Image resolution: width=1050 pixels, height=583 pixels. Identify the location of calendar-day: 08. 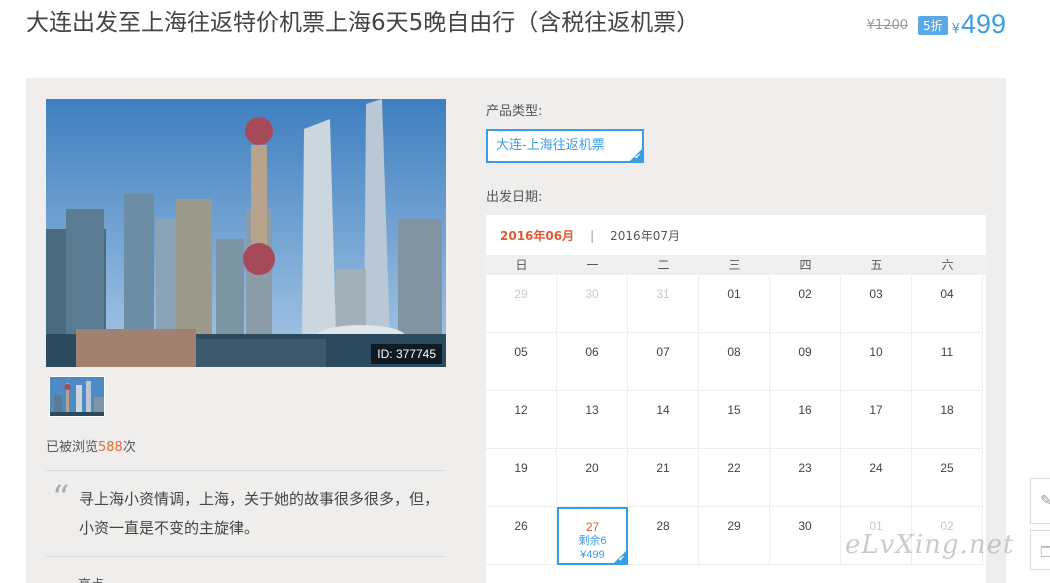
(734, 362).